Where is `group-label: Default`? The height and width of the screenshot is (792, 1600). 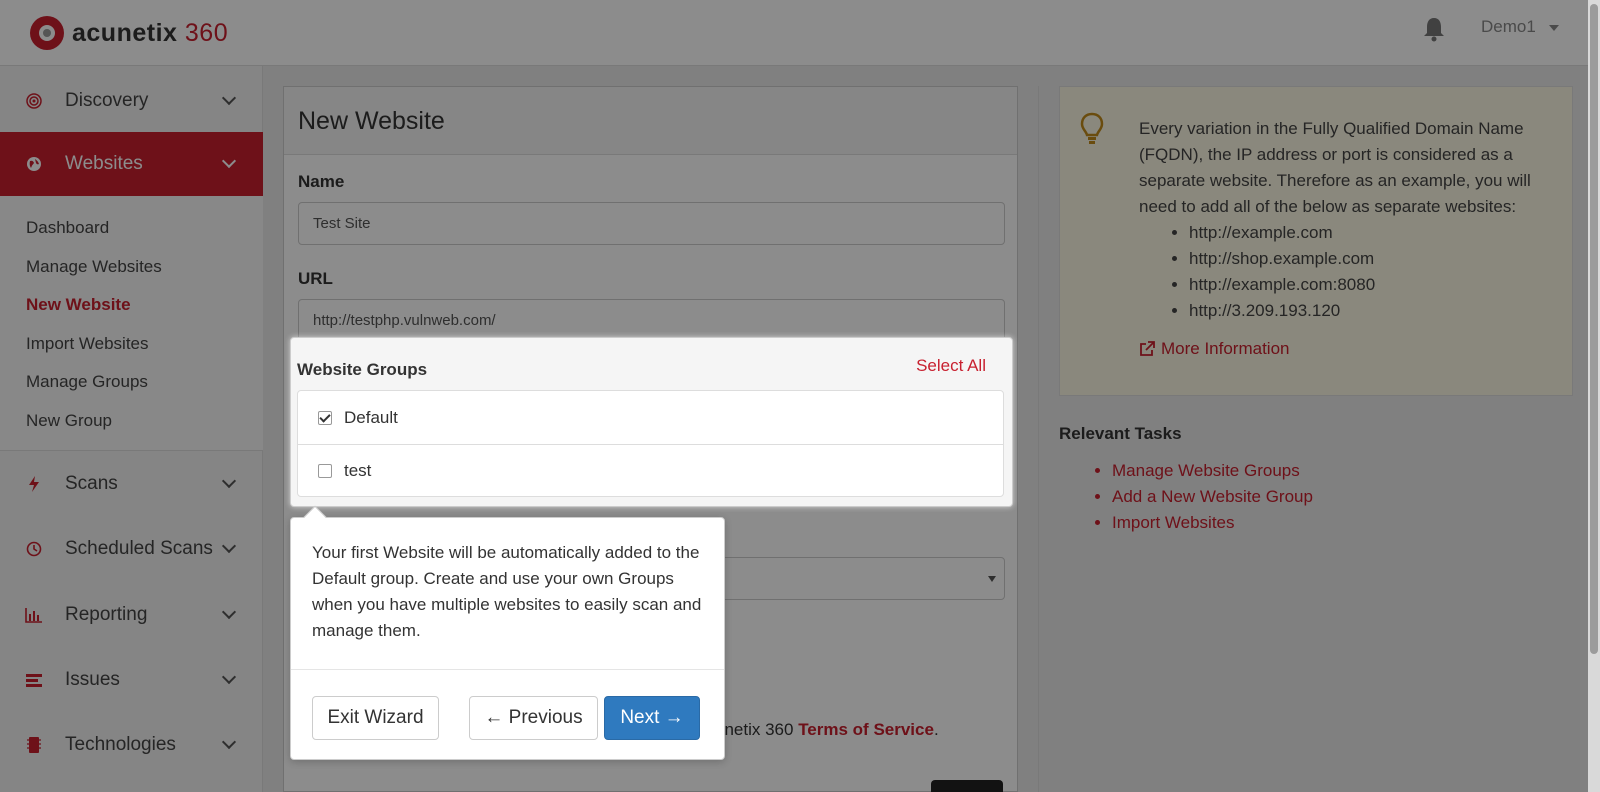 group-label: Default is located at coordinates (371, 417).